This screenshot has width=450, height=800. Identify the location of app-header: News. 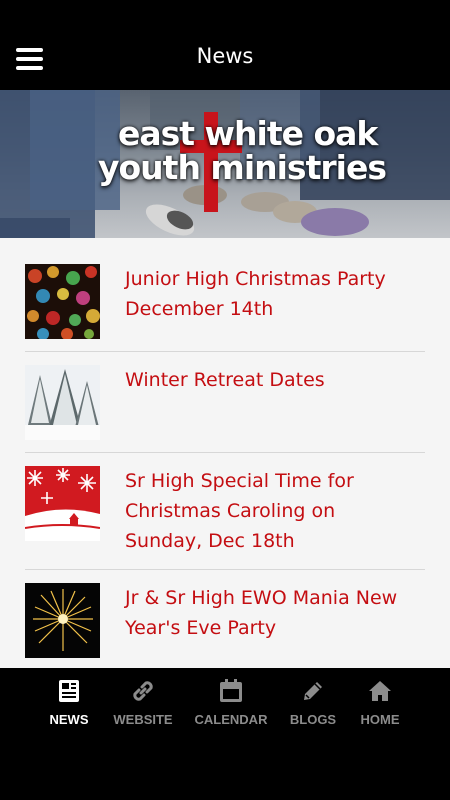
(225, 45).